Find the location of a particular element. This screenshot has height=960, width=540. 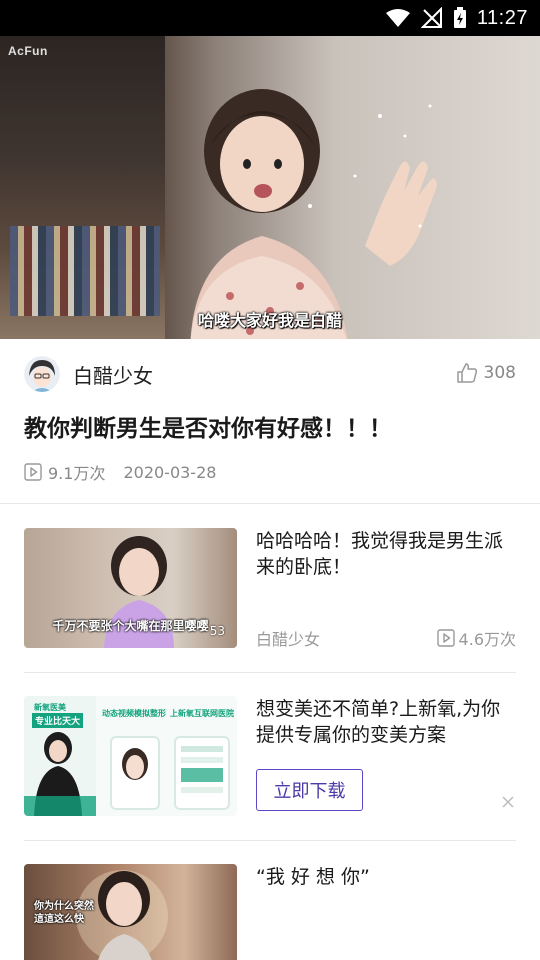

section-divider is located at coordinates (270, 503).